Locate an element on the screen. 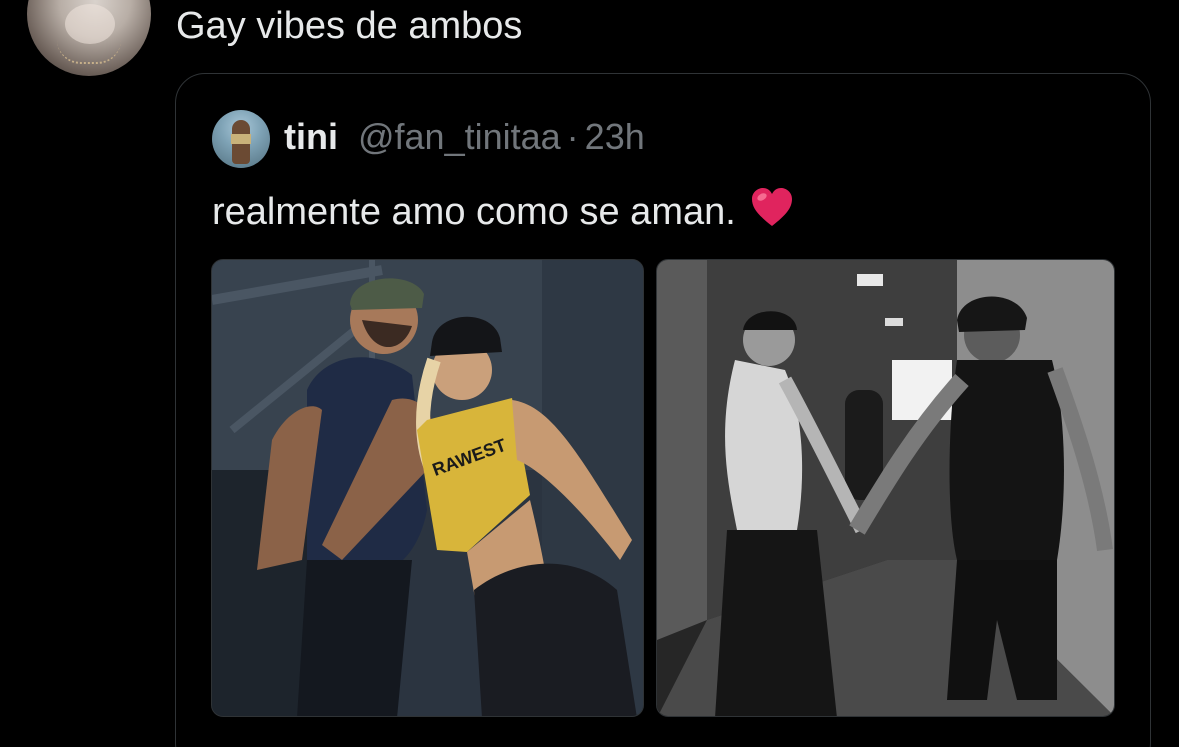 The height and width of the screenshot is (747, 1179). quoted-author-avatar is located at coordinates (241, 139).